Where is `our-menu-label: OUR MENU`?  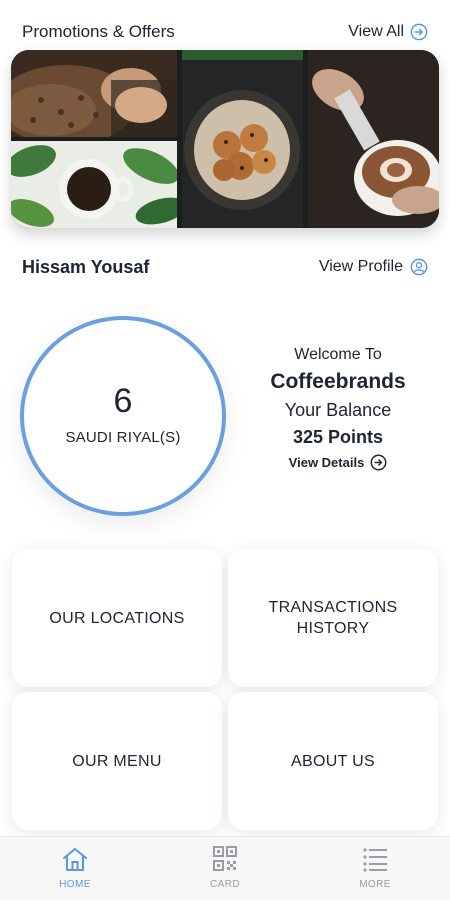 our-menu-label: OUR MENU is located at coordinates (117, 761).